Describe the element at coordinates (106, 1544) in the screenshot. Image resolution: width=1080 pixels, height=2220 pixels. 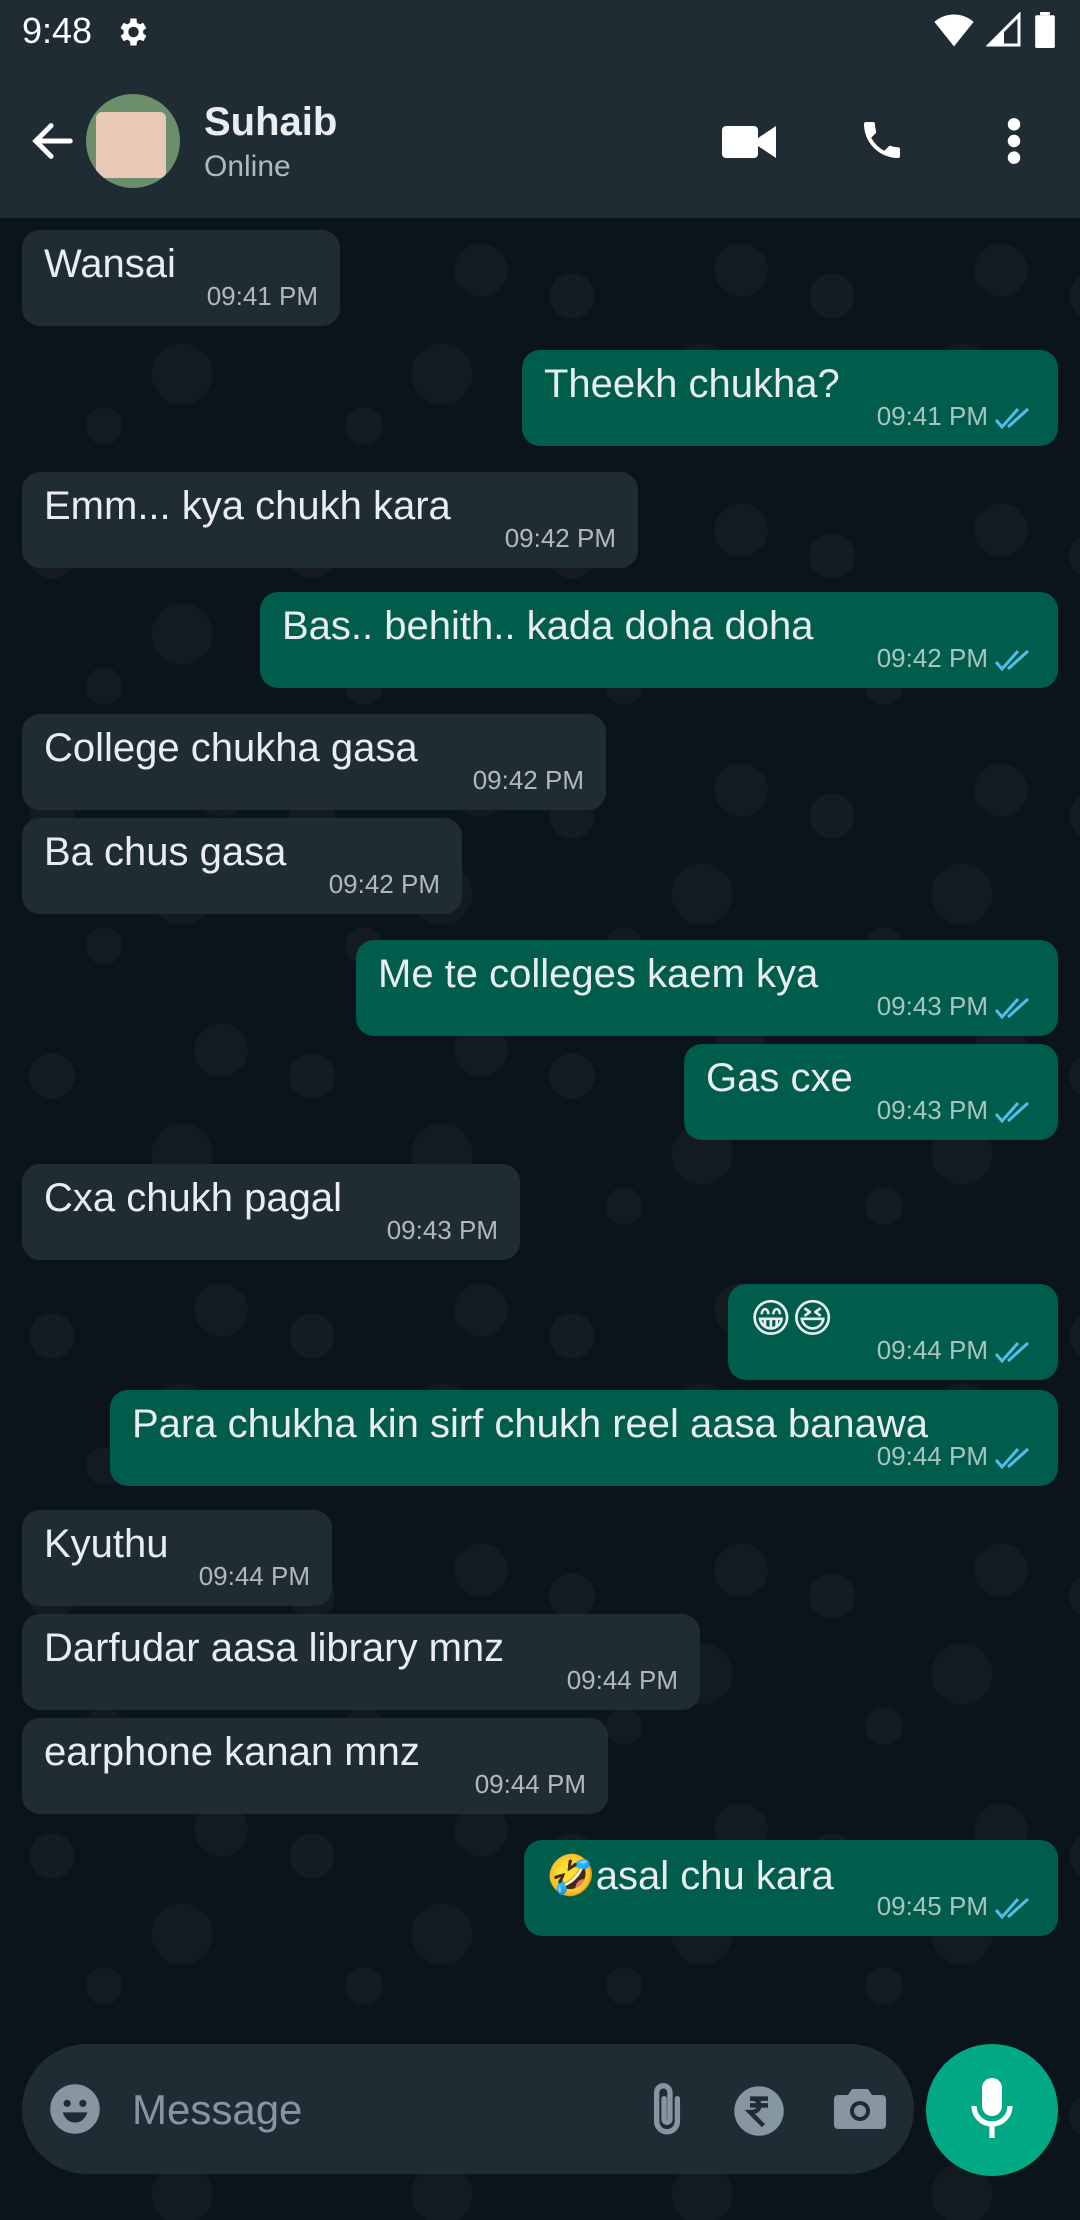
I see `message-text: Kyuthu` at that location.